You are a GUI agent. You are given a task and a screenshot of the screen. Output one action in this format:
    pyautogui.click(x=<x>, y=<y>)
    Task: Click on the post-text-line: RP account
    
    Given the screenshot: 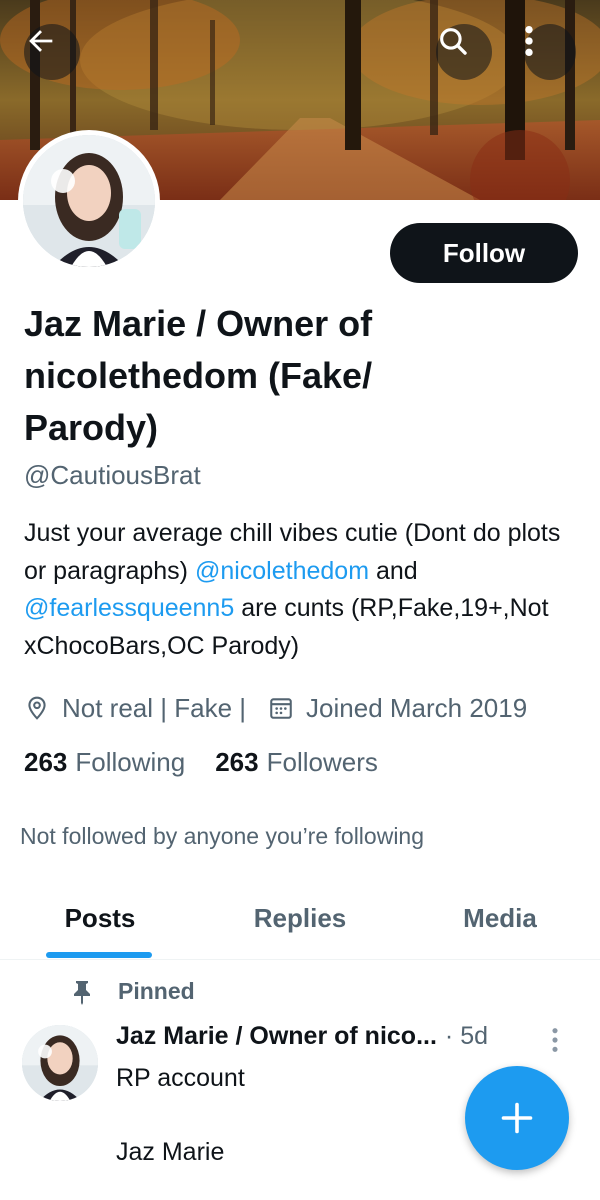 What is the action you would take?
    pyautogui.click(x=180, y=1078)
    